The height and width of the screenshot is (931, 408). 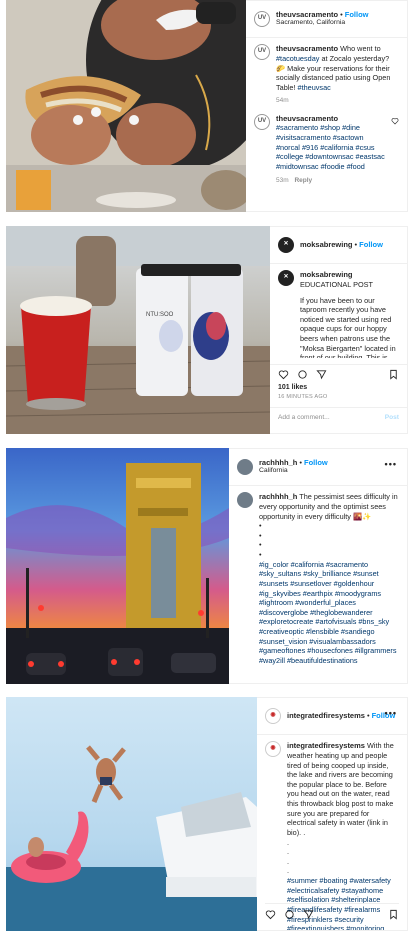 I want to click on location-link: California, so click(x=293, y=471).